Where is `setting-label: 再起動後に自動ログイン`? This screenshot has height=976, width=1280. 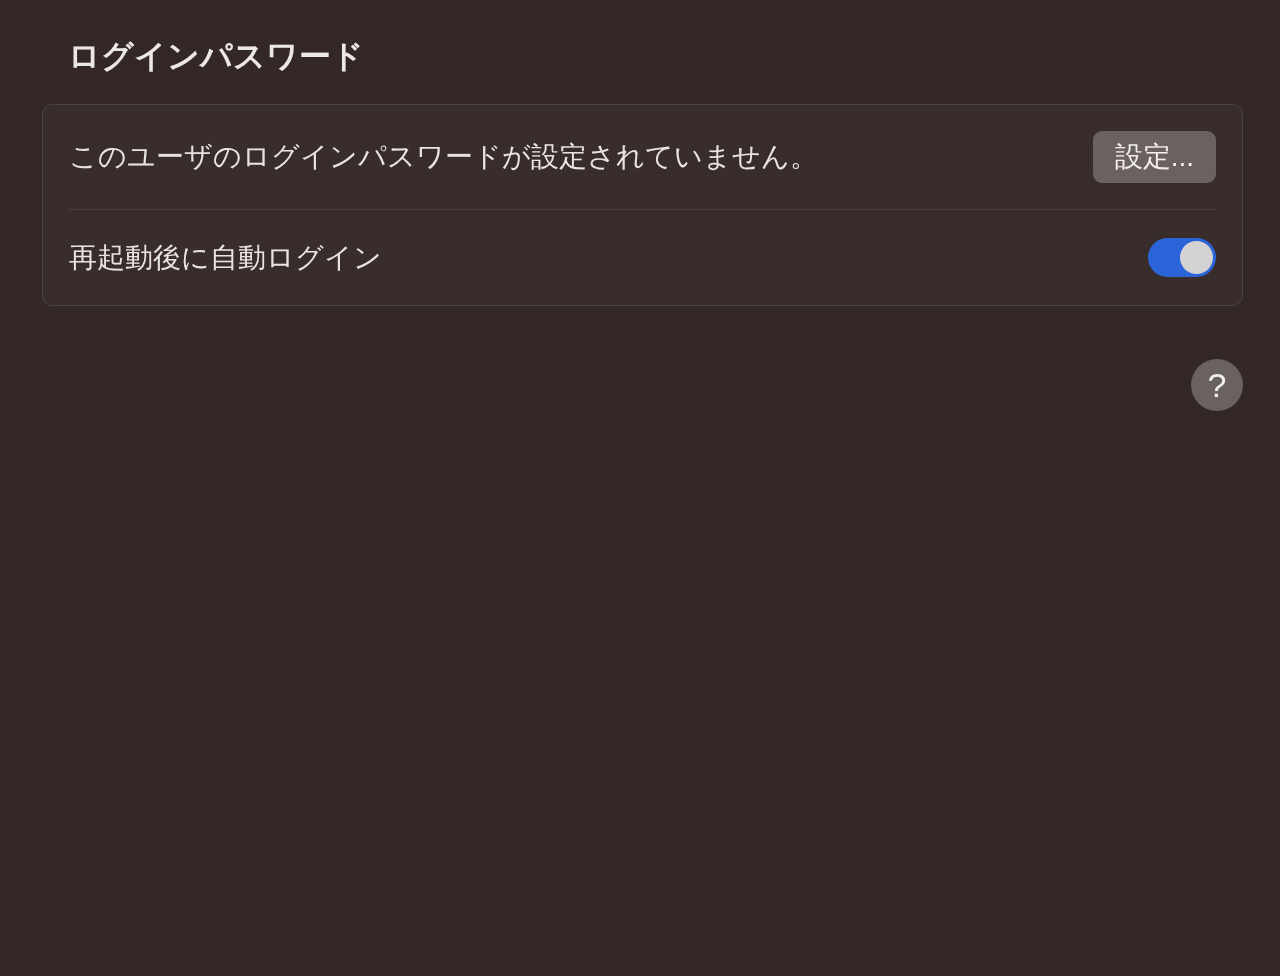 setting-label: 再起動後に自動ログイン is located at coordinates (225, 257).